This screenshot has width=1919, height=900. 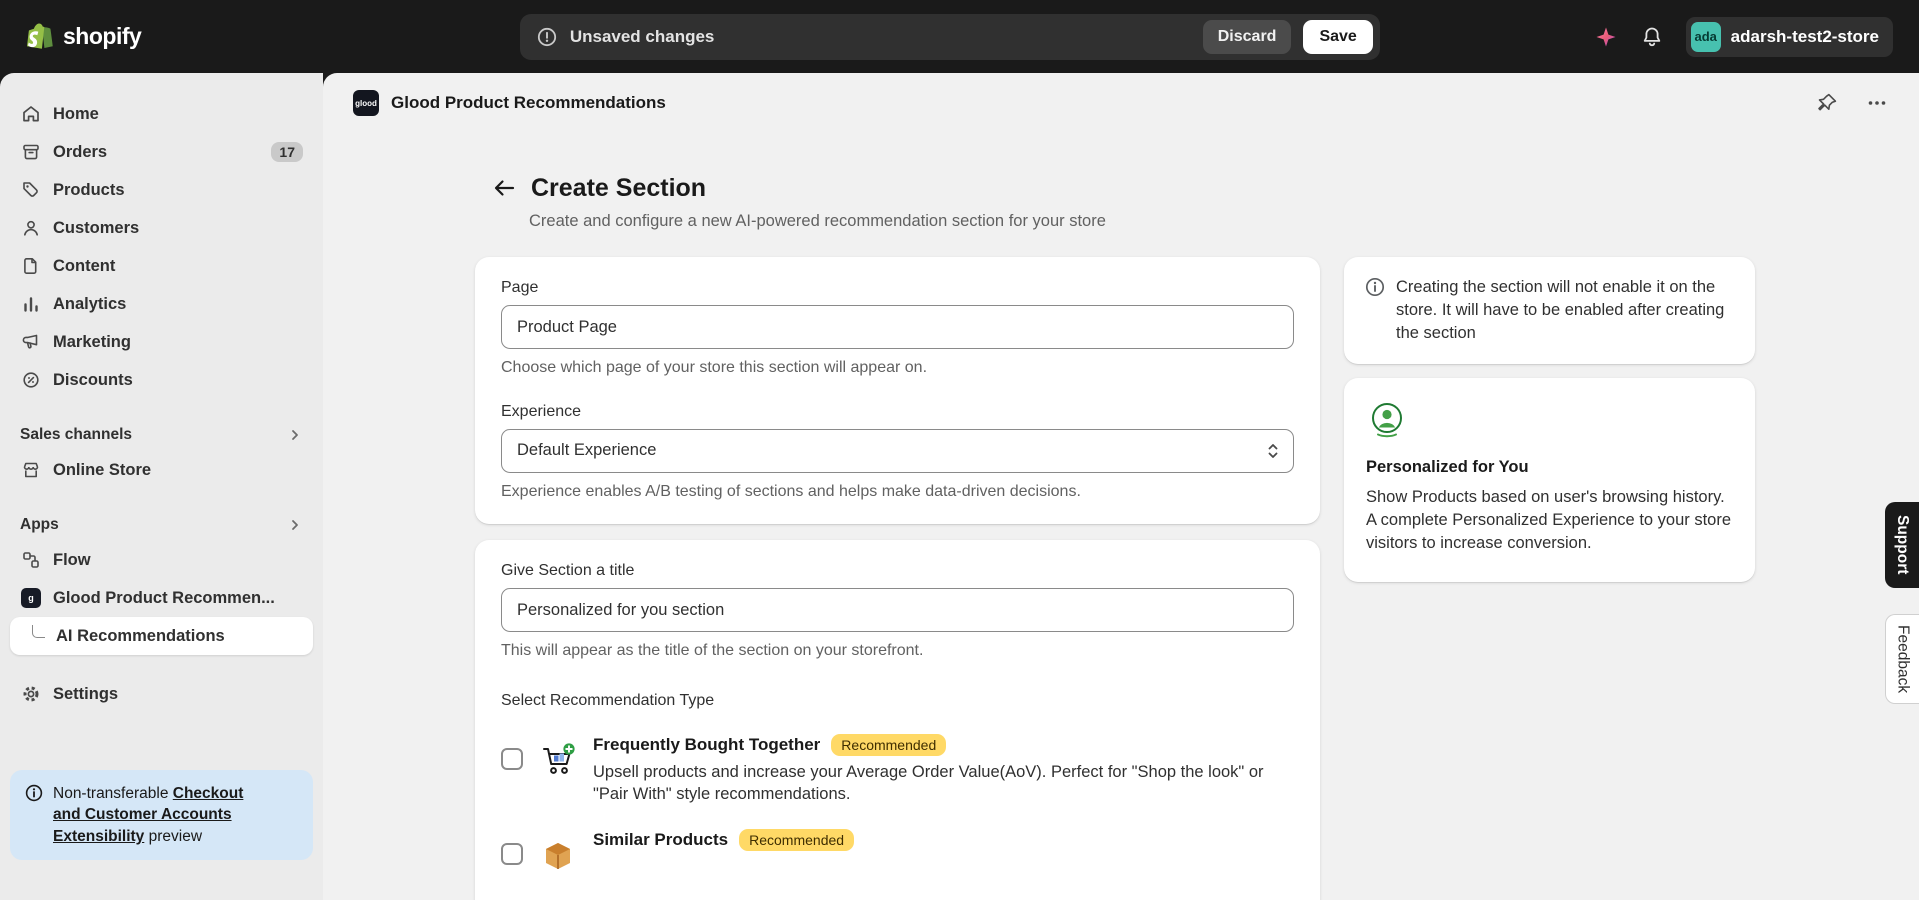 I want to click on topbar-right: ada adarsh-test2-store, so click(x=1743, y=36).